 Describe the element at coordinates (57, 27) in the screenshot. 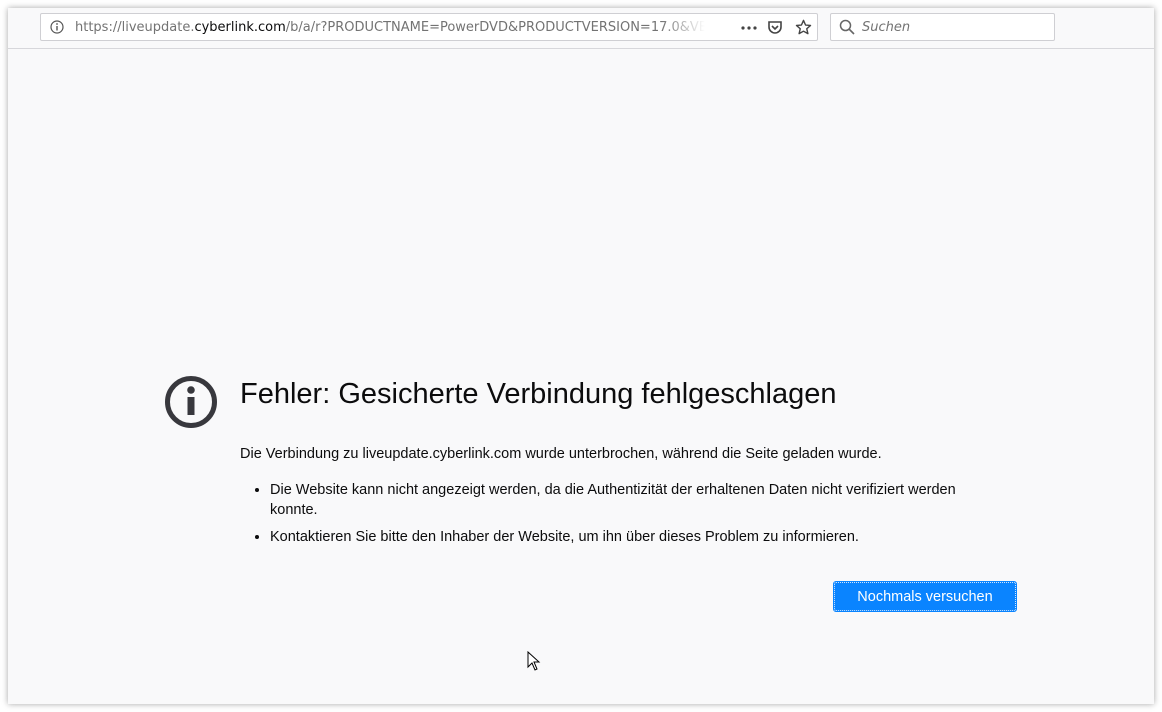

I see `info-icon` at that location.